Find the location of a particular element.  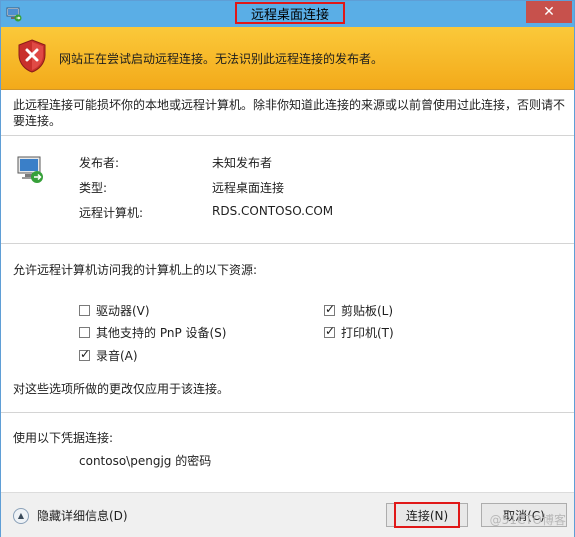

publisher-label: 发布者: is located at coordinates (99, 163).